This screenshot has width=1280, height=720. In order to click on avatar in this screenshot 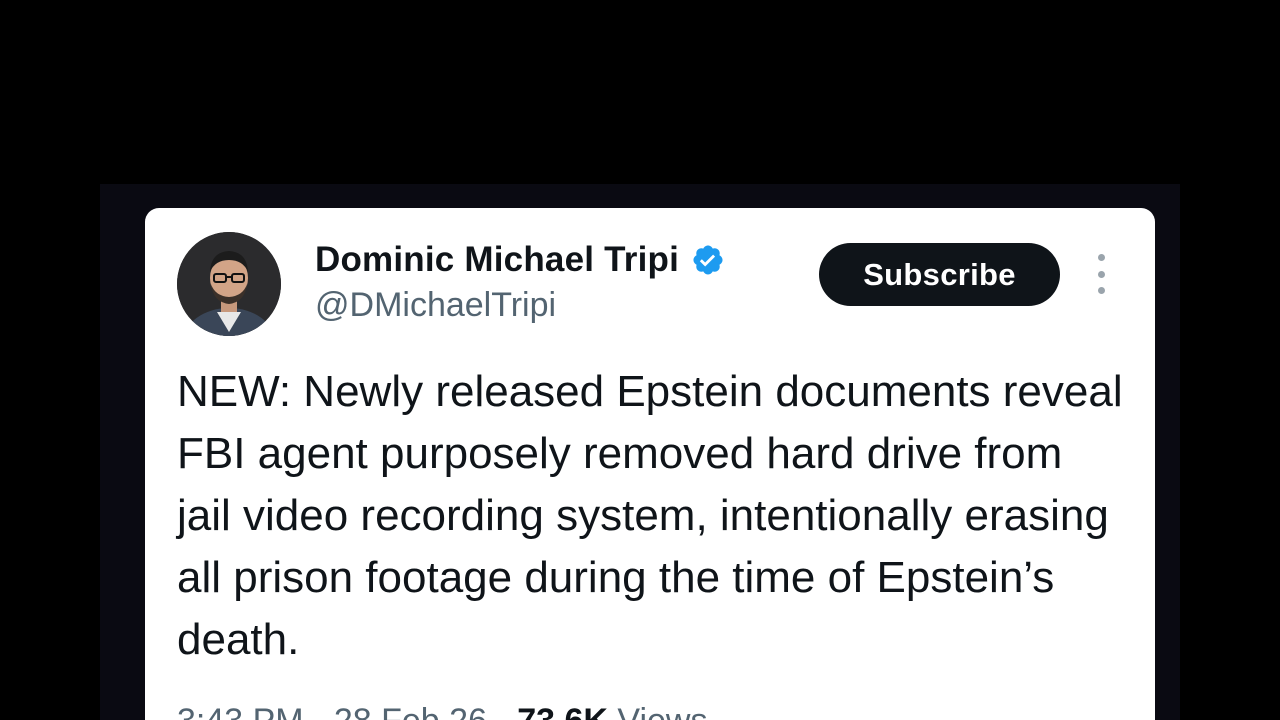, I will do `click(229, 284)`.